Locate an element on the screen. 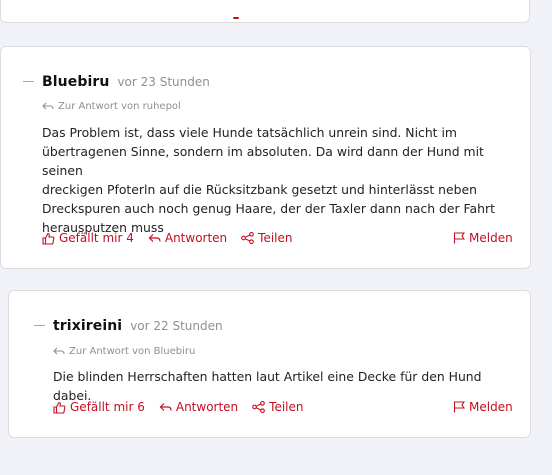  like-button: Gefällt mir 4 is located at coordinates (88, 238).